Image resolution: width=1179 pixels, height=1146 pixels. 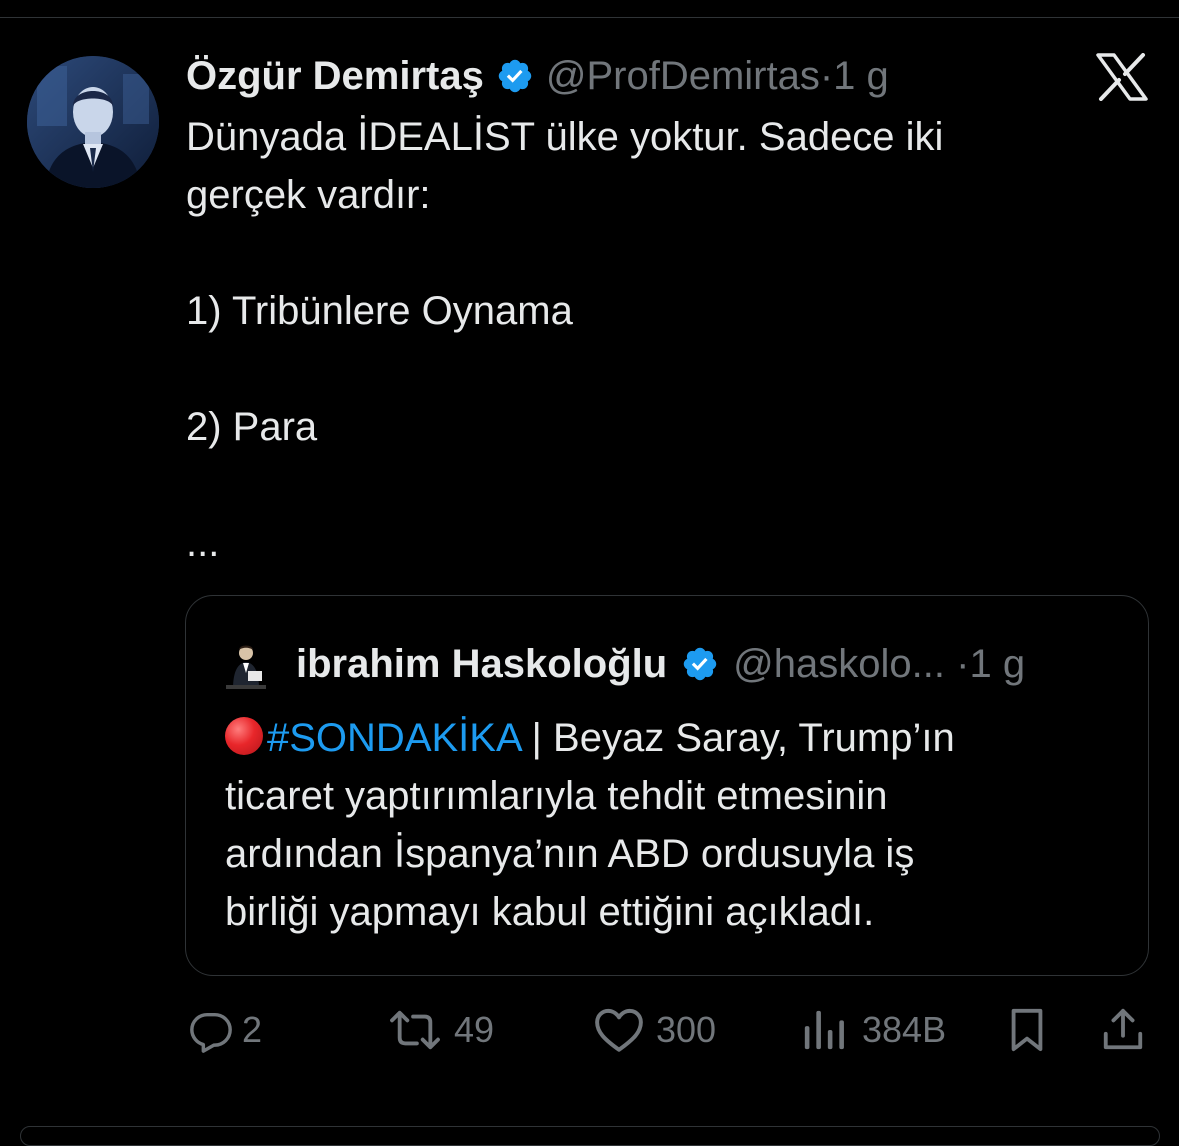 What do you see at coordinates (244, 736) in the screenshot?
I see `red-circle-emoji-icon` at bounding box center [244, 736].